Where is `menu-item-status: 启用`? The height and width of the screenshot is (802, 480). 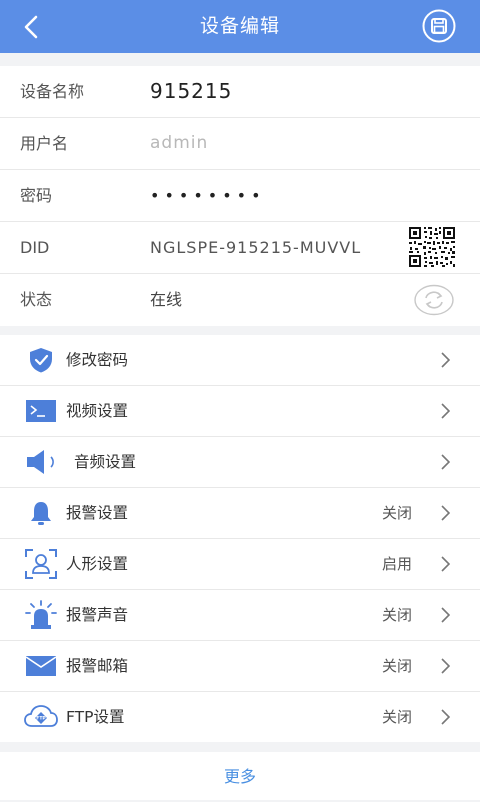 menu-item-status: 启用 is located at coordinates (396, 564).